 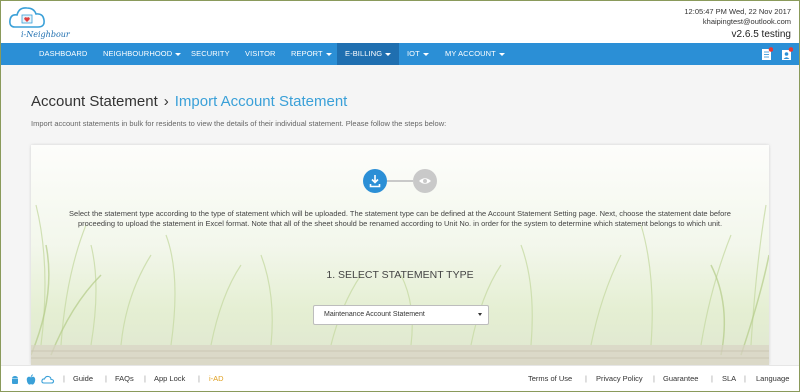 What do you see at coordinates (142, 54) in the screenshot?
I see `nav-neighbourhood: NEIGHBOURHOOD` at bounding box center [142, 54].